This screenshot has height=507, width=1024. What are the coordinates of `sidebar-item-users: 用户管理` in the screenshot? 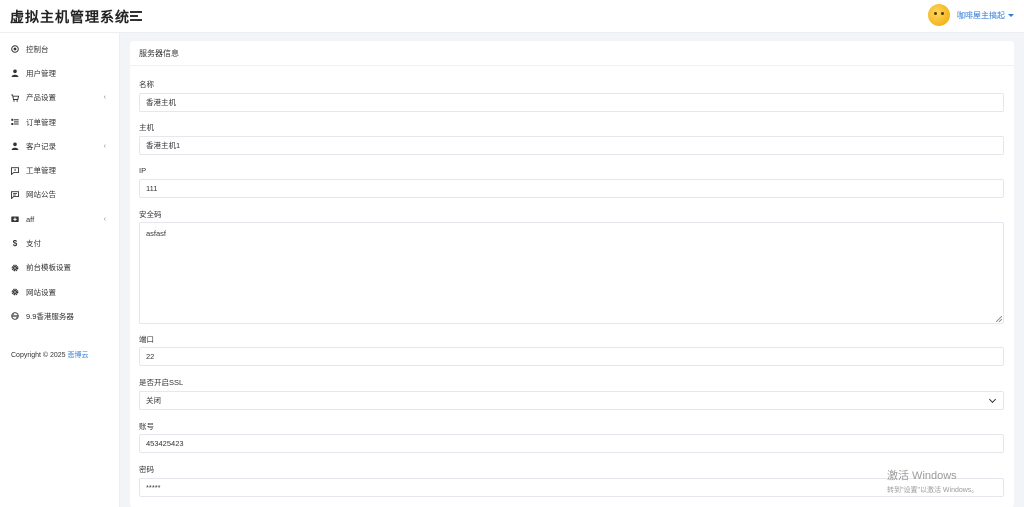 It's located at (59, 73).